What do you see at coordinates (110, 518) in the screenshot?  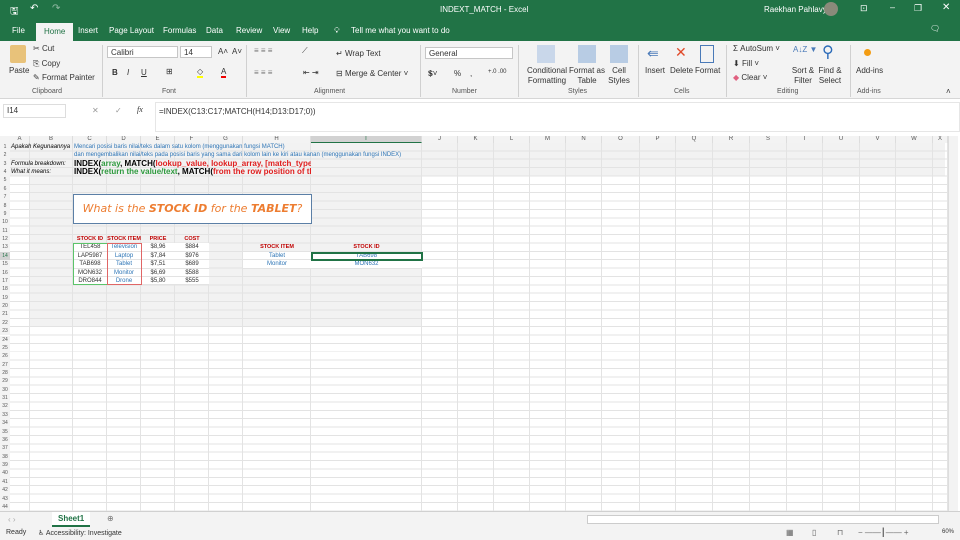 I see `add-sheet-icon: ⊕` at bounding box center [110, 518].